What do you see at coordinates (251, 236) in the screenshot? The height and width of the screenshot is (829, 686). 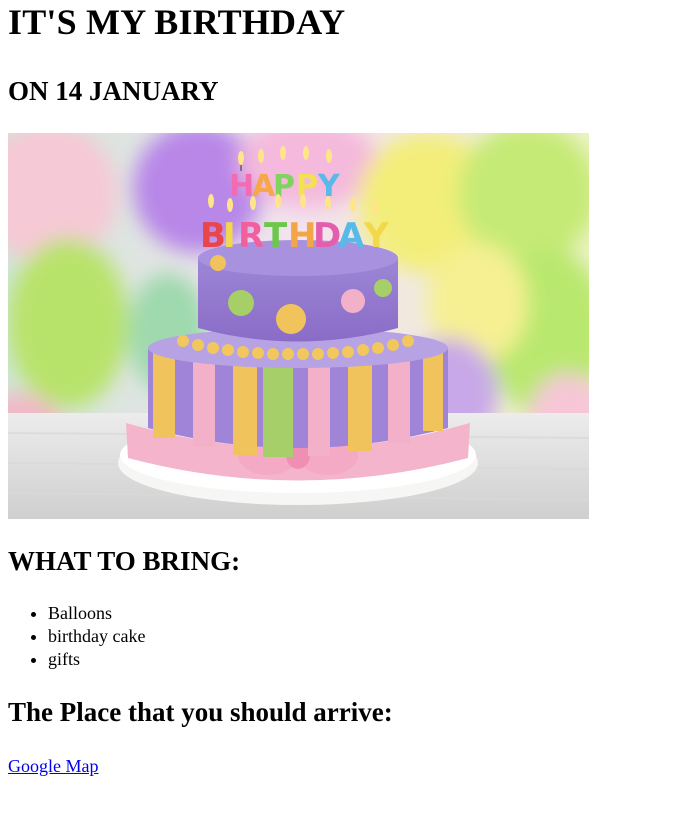 I see `svg-text: R` at bounding box center [251, 236].